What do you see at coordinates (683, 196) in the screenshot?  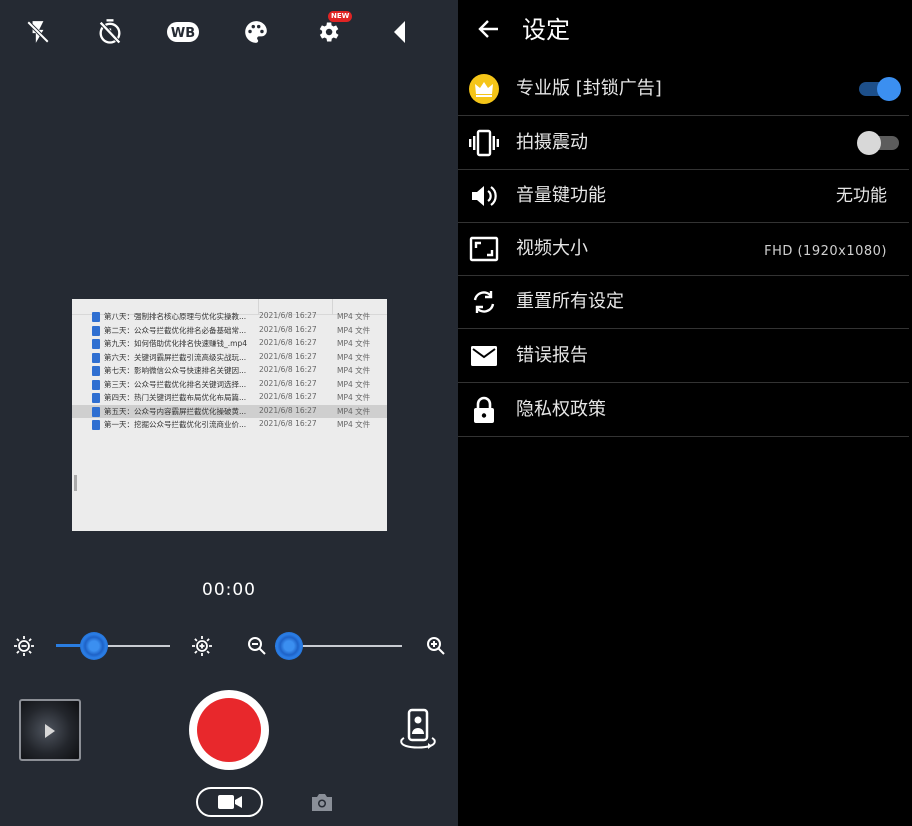 I see `setting-volume-key: 音量键功能 无功能` at bounding box center [683, 196].